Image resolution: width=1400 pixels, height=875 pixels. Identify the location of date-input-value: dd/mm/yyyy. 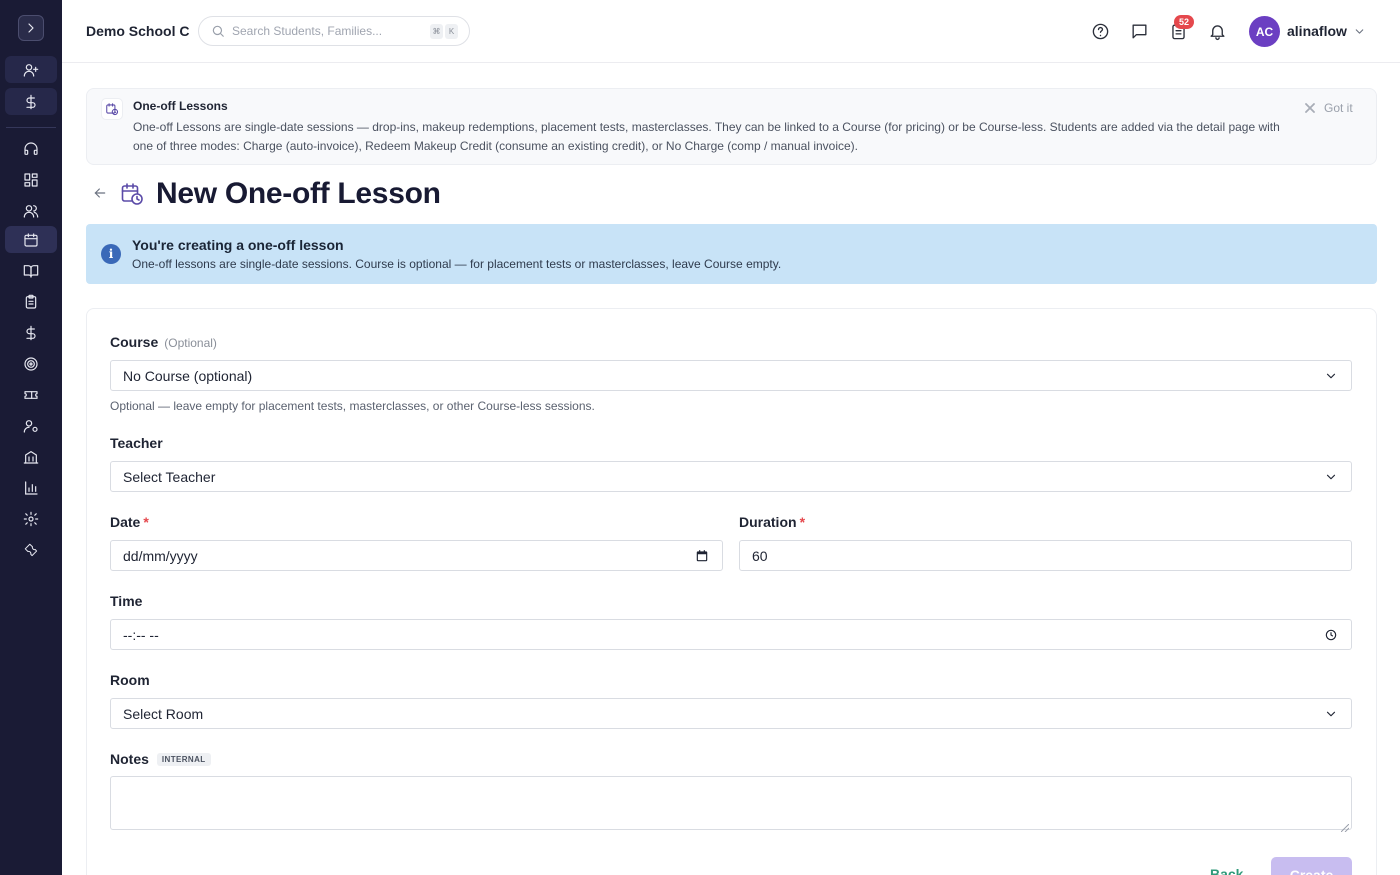
(160, 555).